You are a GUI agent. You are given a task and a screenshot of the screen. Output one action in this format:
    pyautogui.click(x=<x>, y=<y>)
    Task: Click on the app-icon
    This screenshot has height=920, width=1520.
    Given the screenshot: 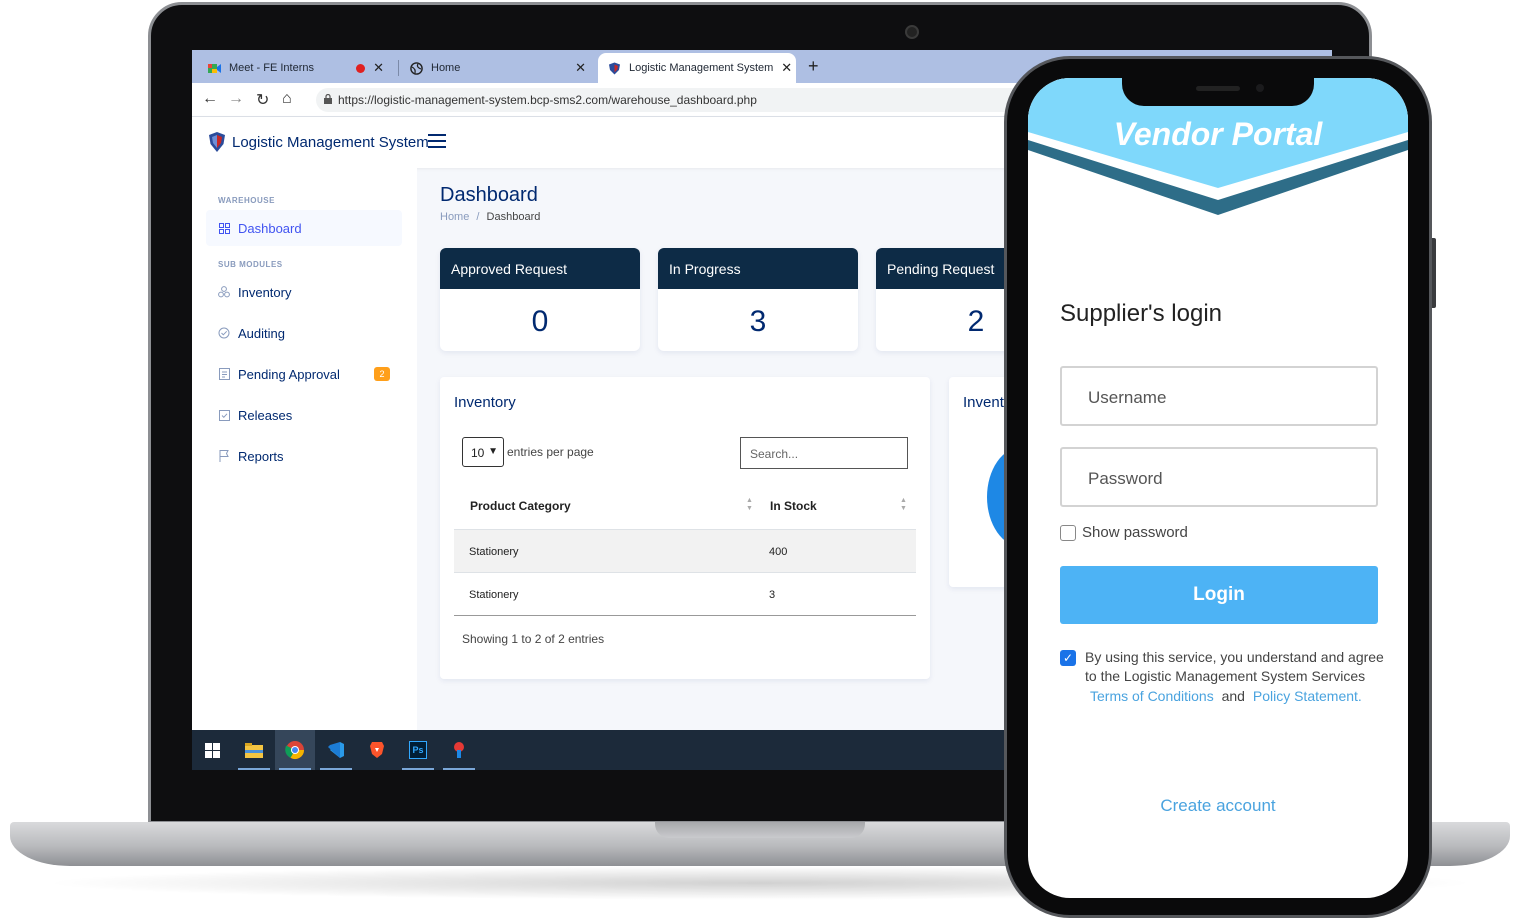 What is the action you would take?
    pyautogui.click(x=459, y=750)
    